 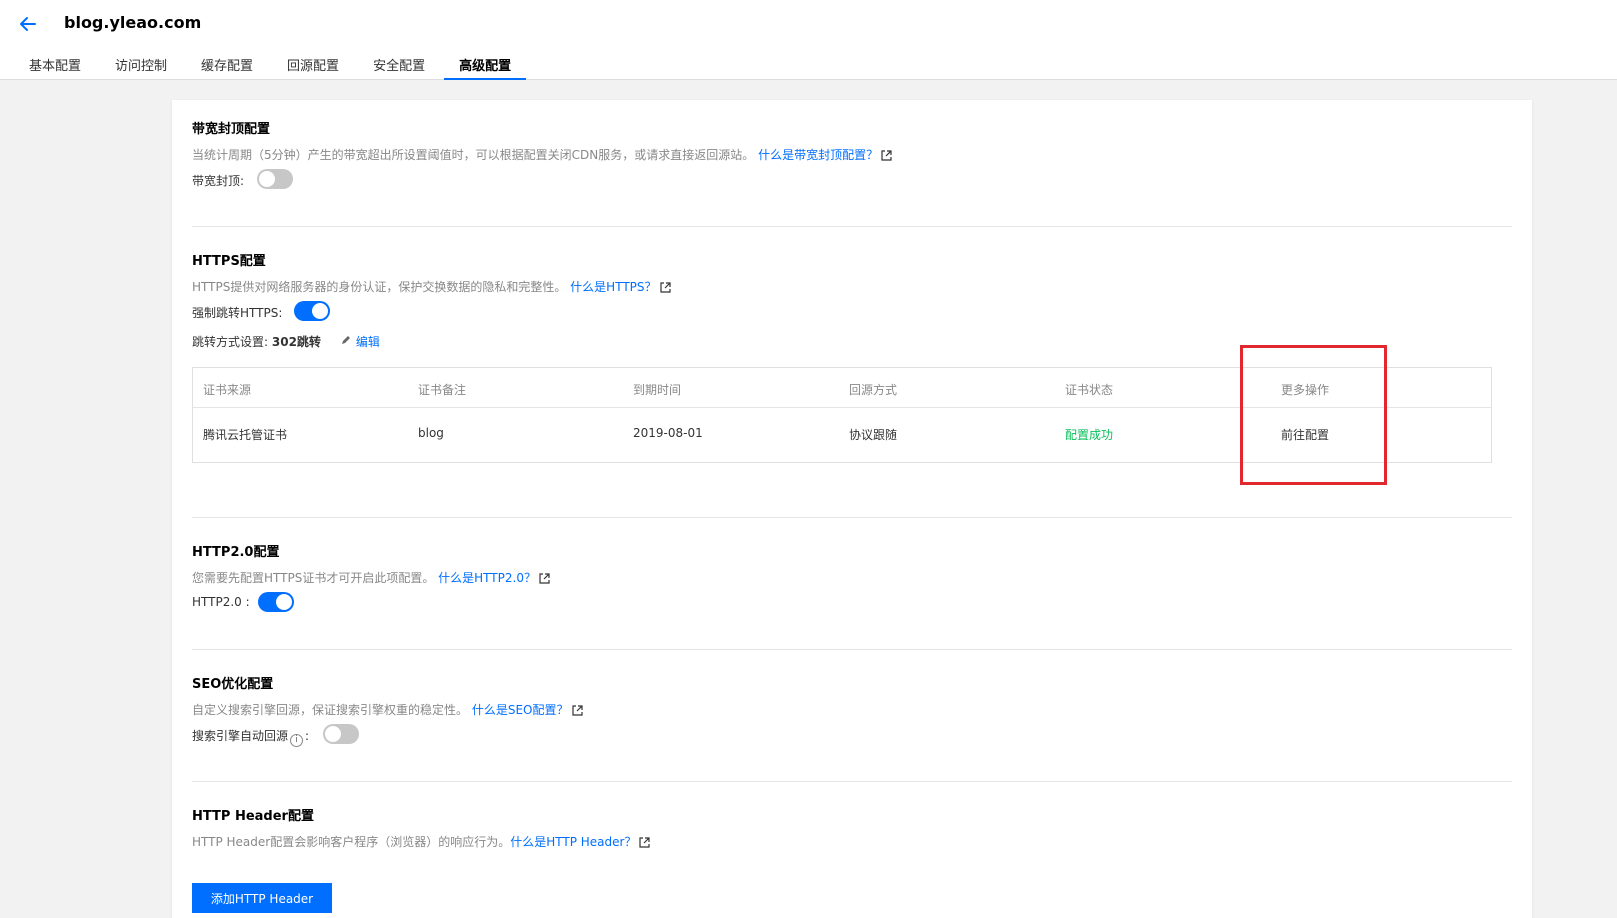 What do you see at coordinates (367, 342) in the screenshot?
I see `edit-label: 编辑` at bounding box center [367, 342].